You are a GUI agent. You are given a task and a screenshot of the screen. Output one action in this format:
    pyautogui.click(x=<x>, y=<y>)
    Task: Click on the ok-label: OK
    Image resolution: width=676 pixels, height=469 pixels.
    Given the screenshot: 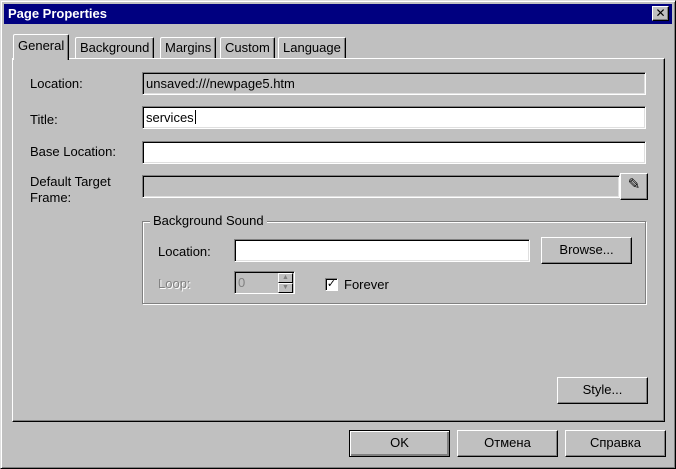 What is the action you would take?
    pyautogui.click(x=399, y=442)
    